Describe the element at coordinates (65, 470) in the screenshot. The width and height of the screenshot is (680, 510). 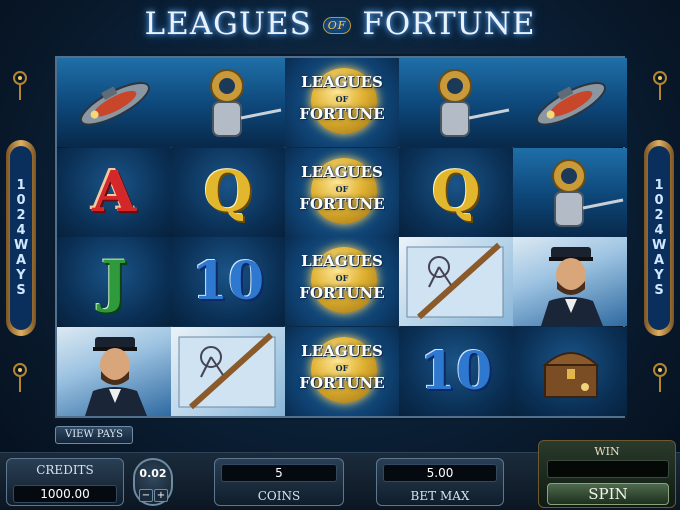
I see `credits-label: CREDITS` at that location.